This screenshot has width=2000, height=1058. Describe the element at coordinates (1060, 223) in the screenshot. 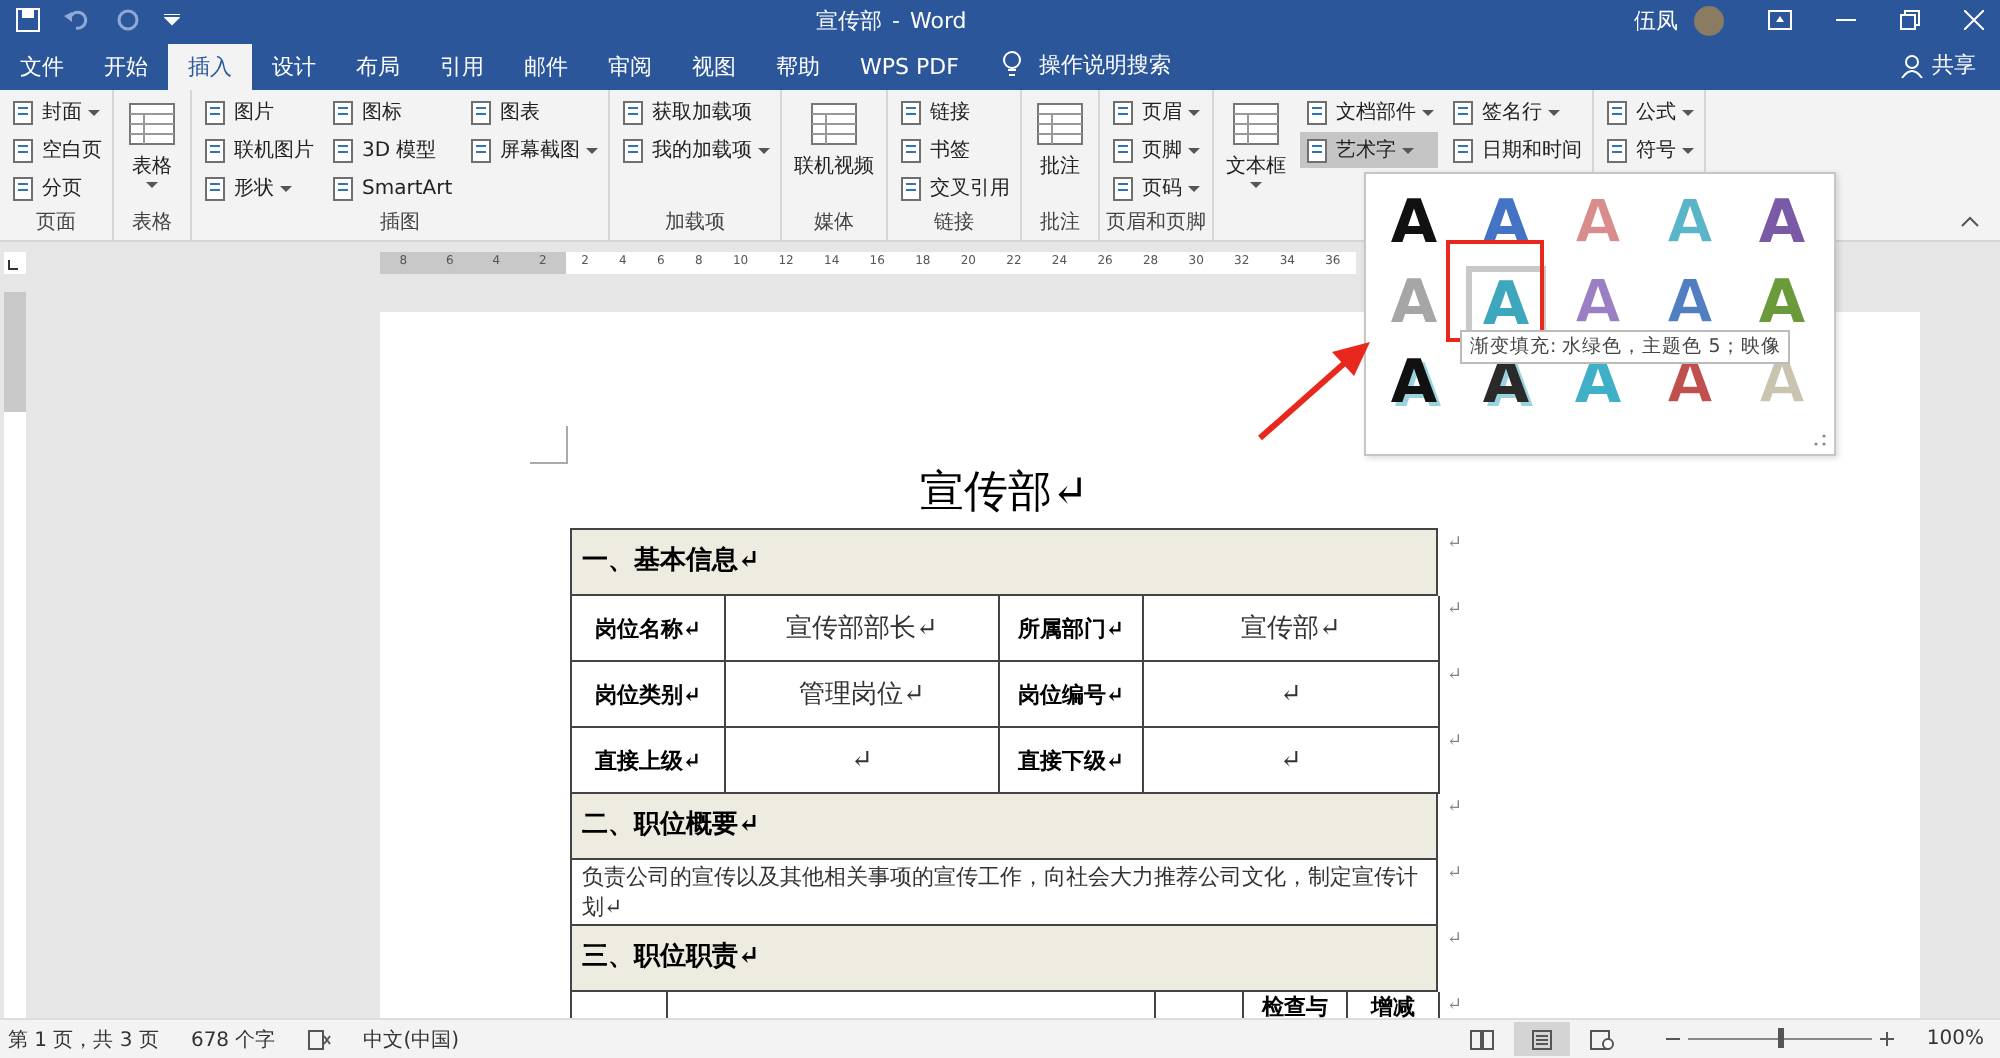

I see `group-label: 批注` at that location.